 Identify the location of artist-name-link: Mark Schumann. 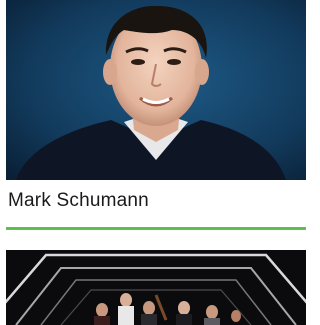
(78, 201).